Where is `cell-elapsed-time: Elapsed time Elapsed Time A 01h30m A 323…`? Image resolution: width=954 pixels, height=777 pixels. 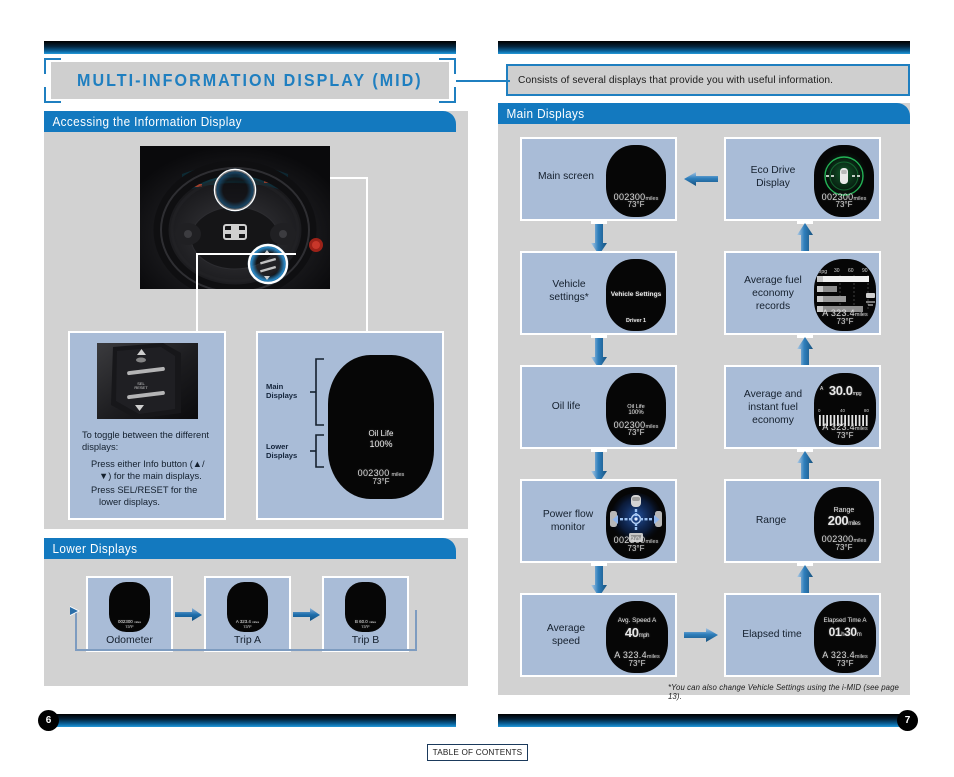
cell-elapsed-time: Elapsed time Elapsed Time A 01h30m A 323… is located at coordinates (802, 635).